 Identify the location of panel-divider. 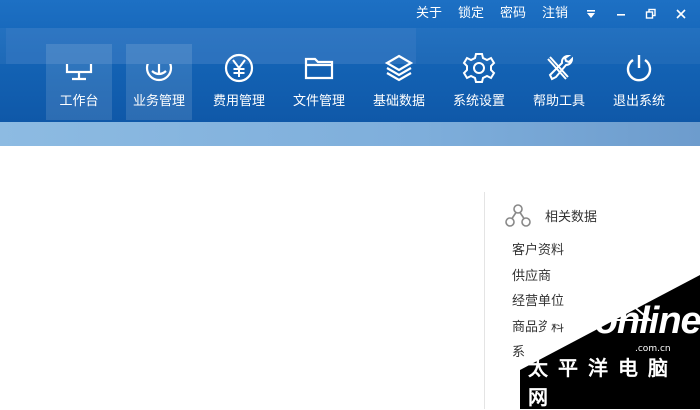
(484, 300).